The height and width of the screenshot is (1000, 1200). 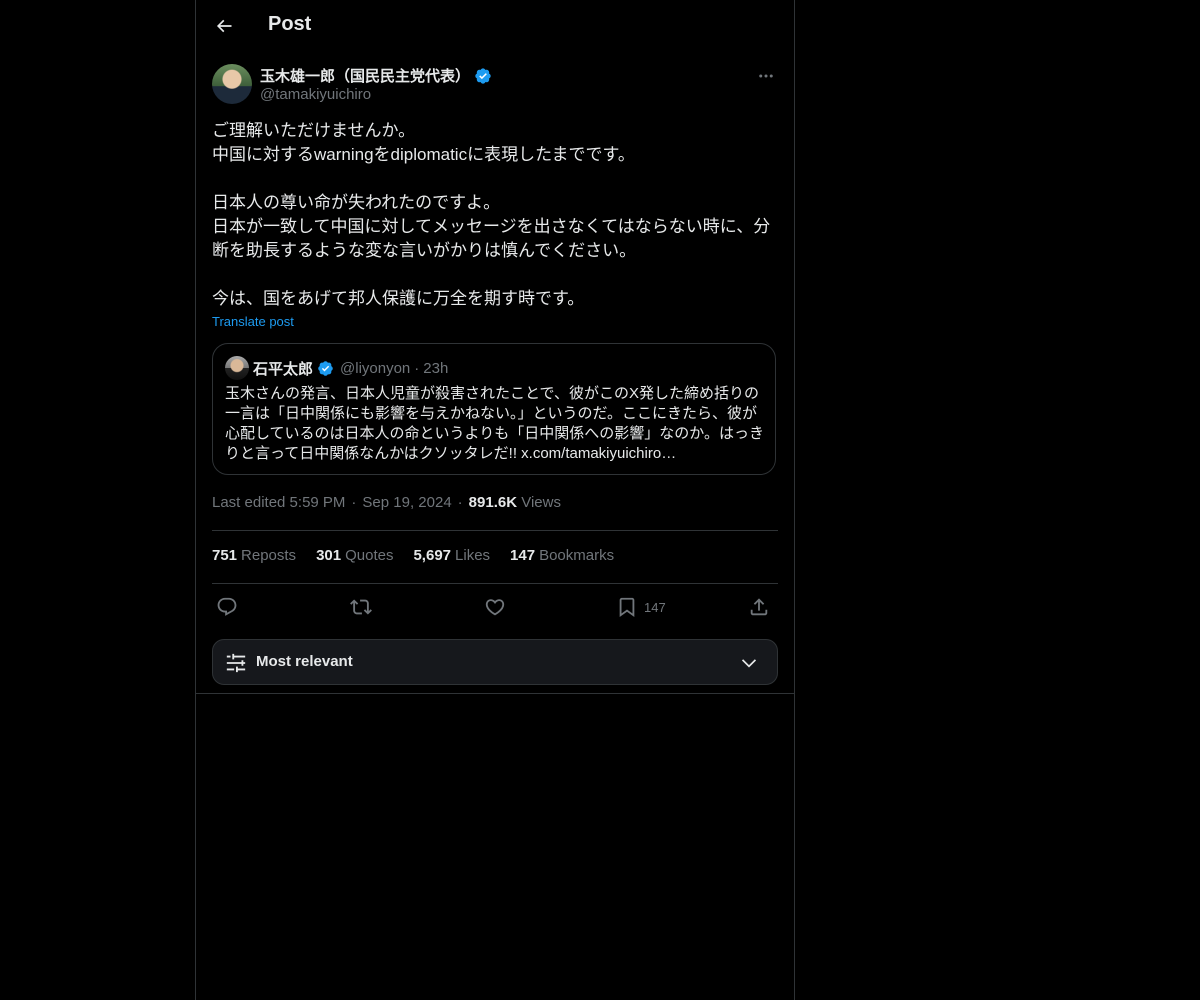 I want to click on avatar, so click(x=232, y=84).